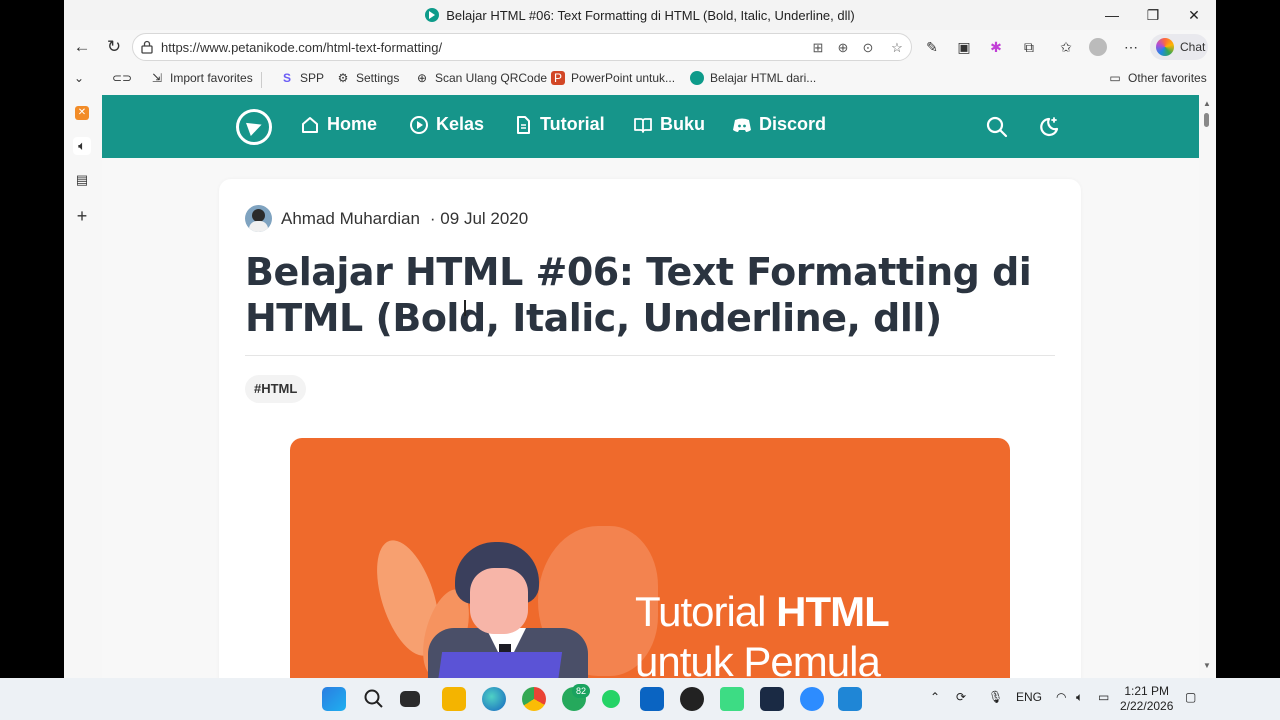  What do you see at coordinates (1179, 47) in the screenshot?
I see `copilot-chat-button: Chat` at bounding box center [1179, 47].